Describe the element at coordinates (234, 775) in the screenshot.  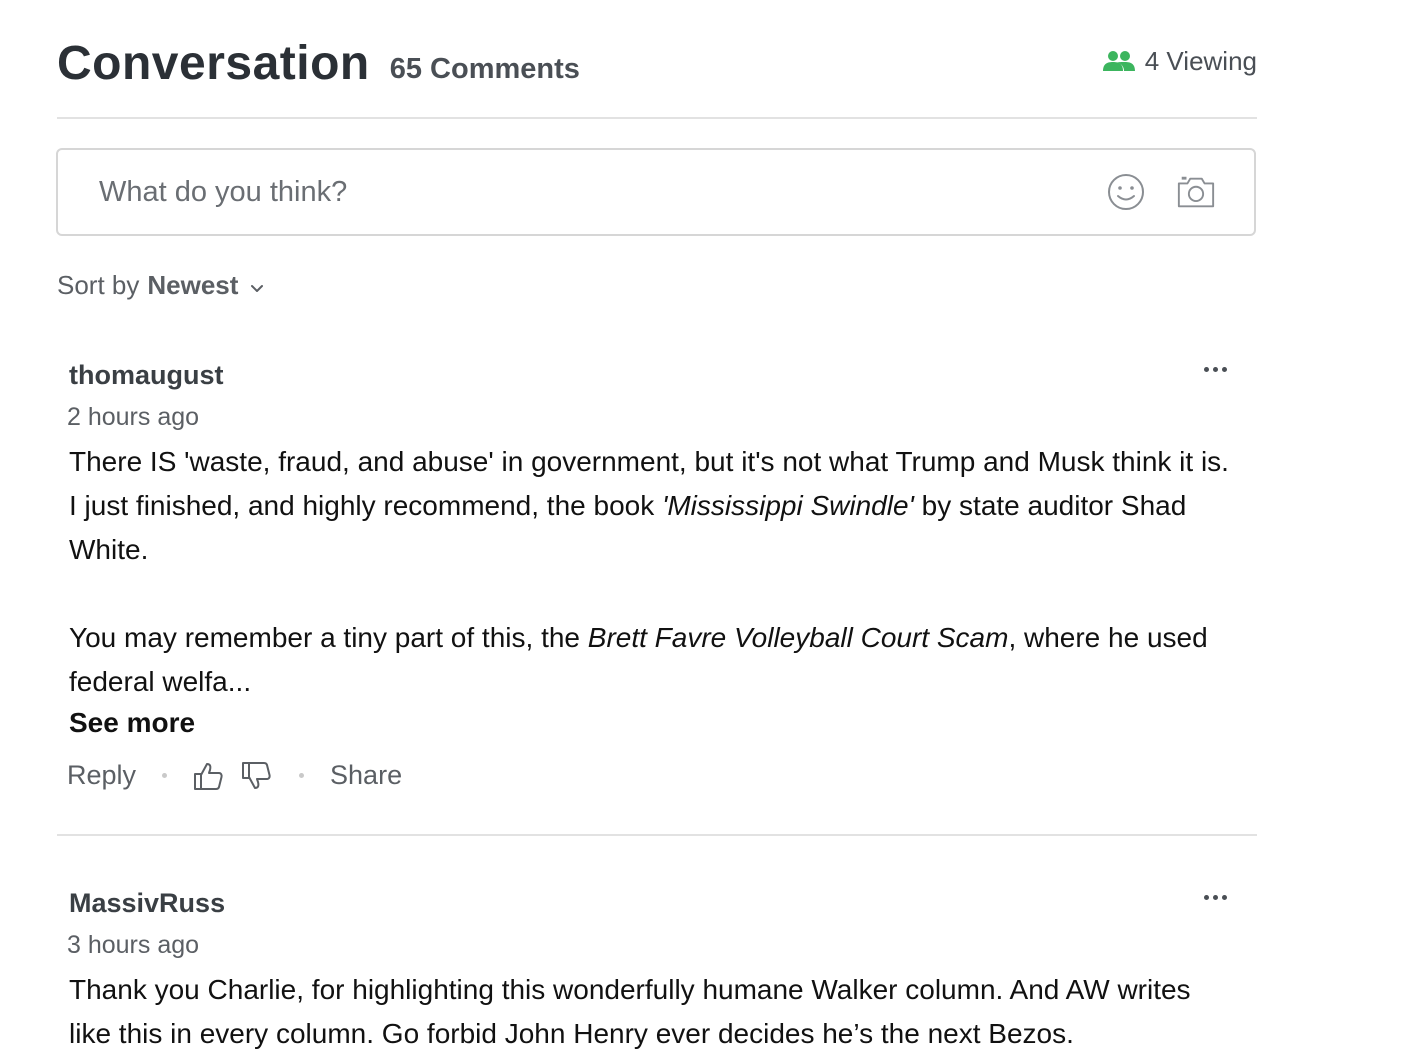
I see `comment-actions: Reply Share` at that location.